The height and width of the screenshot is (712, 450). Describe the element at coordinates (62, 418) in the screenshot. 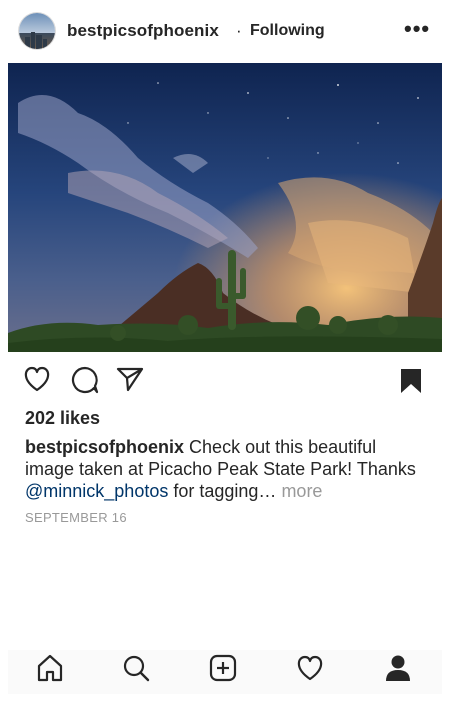

I see `likes-count: 202 likes` at that location.